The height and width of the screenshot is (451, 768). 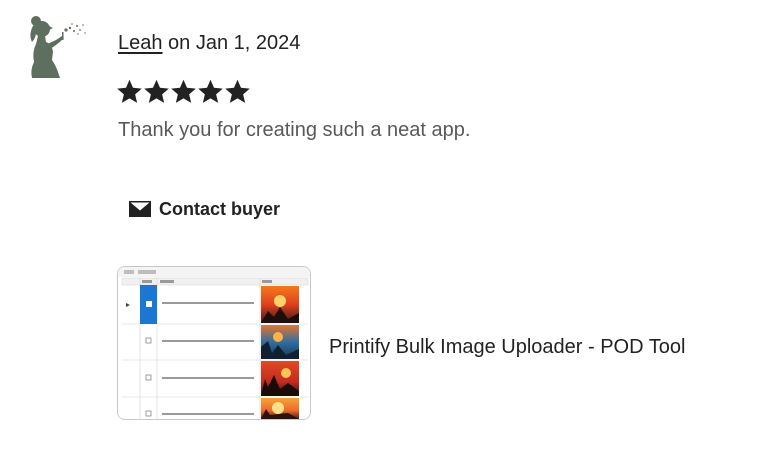 I want to click on review-text: Thank you for creating such a neat app., so click(x=294, y=130).